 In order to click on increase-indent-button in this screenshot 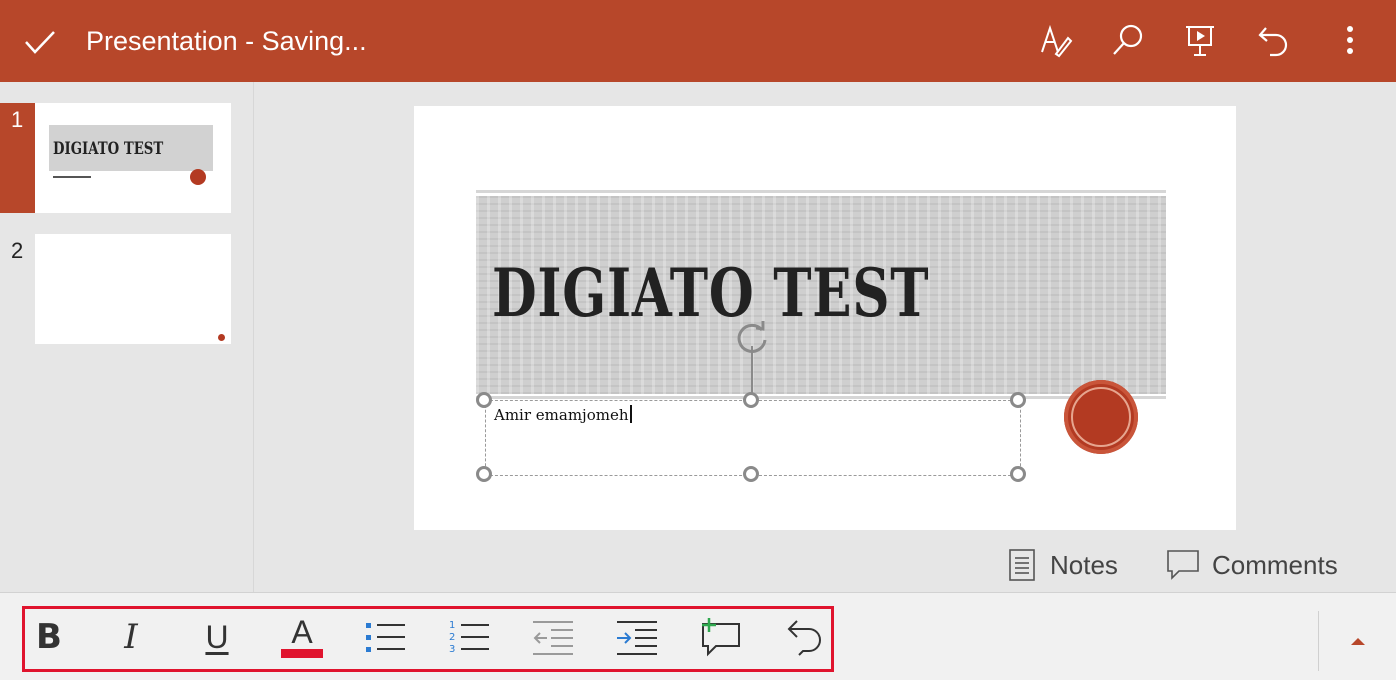, I will do `click(637, 637)`.